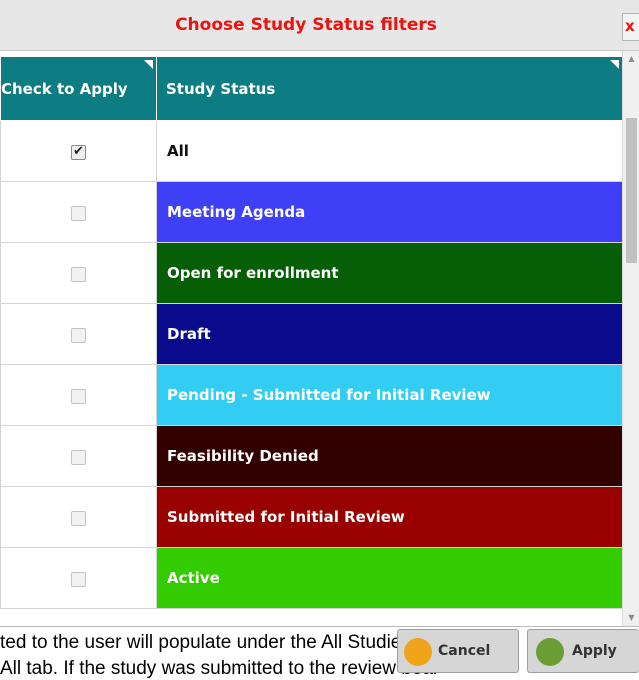  I want to click on table-row: Feasibility Denied, so click(311, 456).